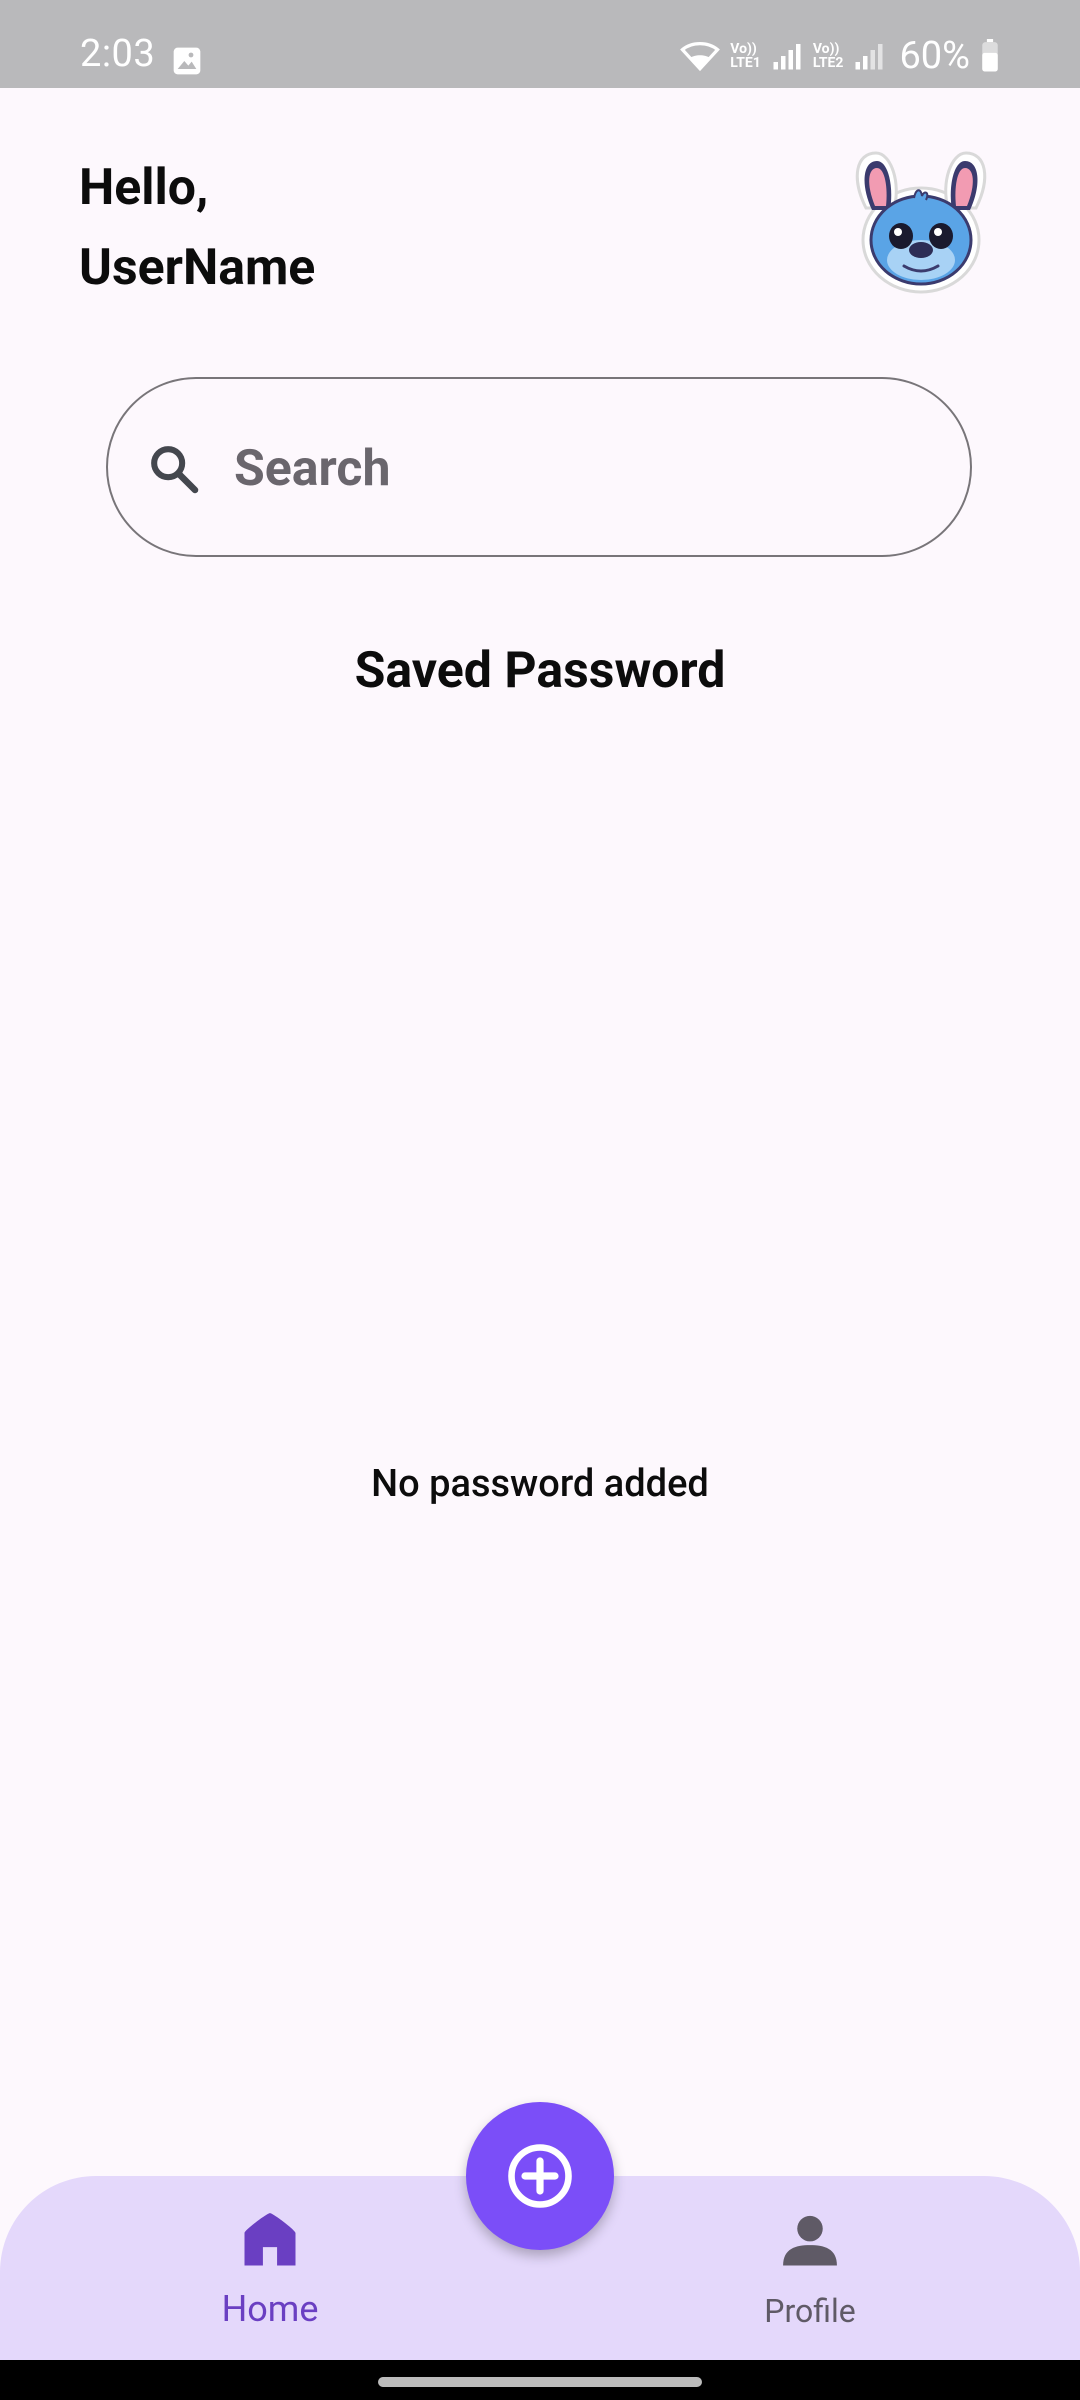 This screenshot has height=2400, width=1080. What do you see at coordinates (810, 2240) in the screenshot?
I see `person-icon` at bounding box center [810, 2240].